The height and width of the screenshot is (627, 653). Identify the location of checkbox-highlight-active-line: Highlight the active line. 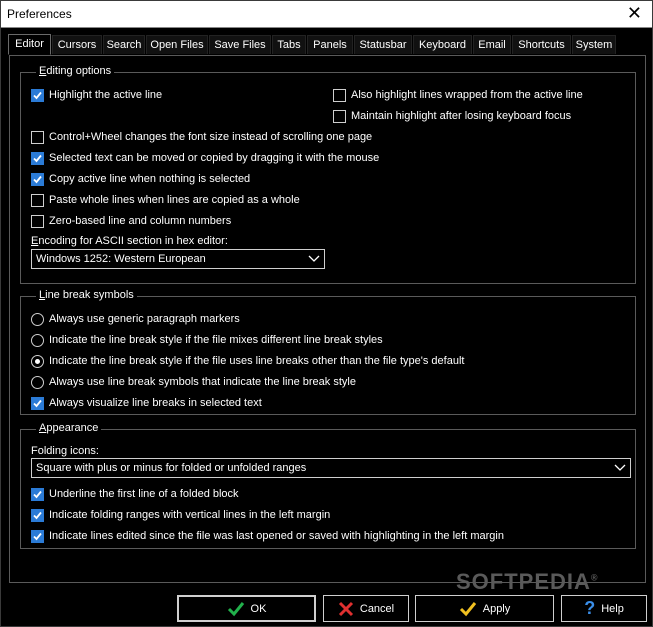
(96, 95).